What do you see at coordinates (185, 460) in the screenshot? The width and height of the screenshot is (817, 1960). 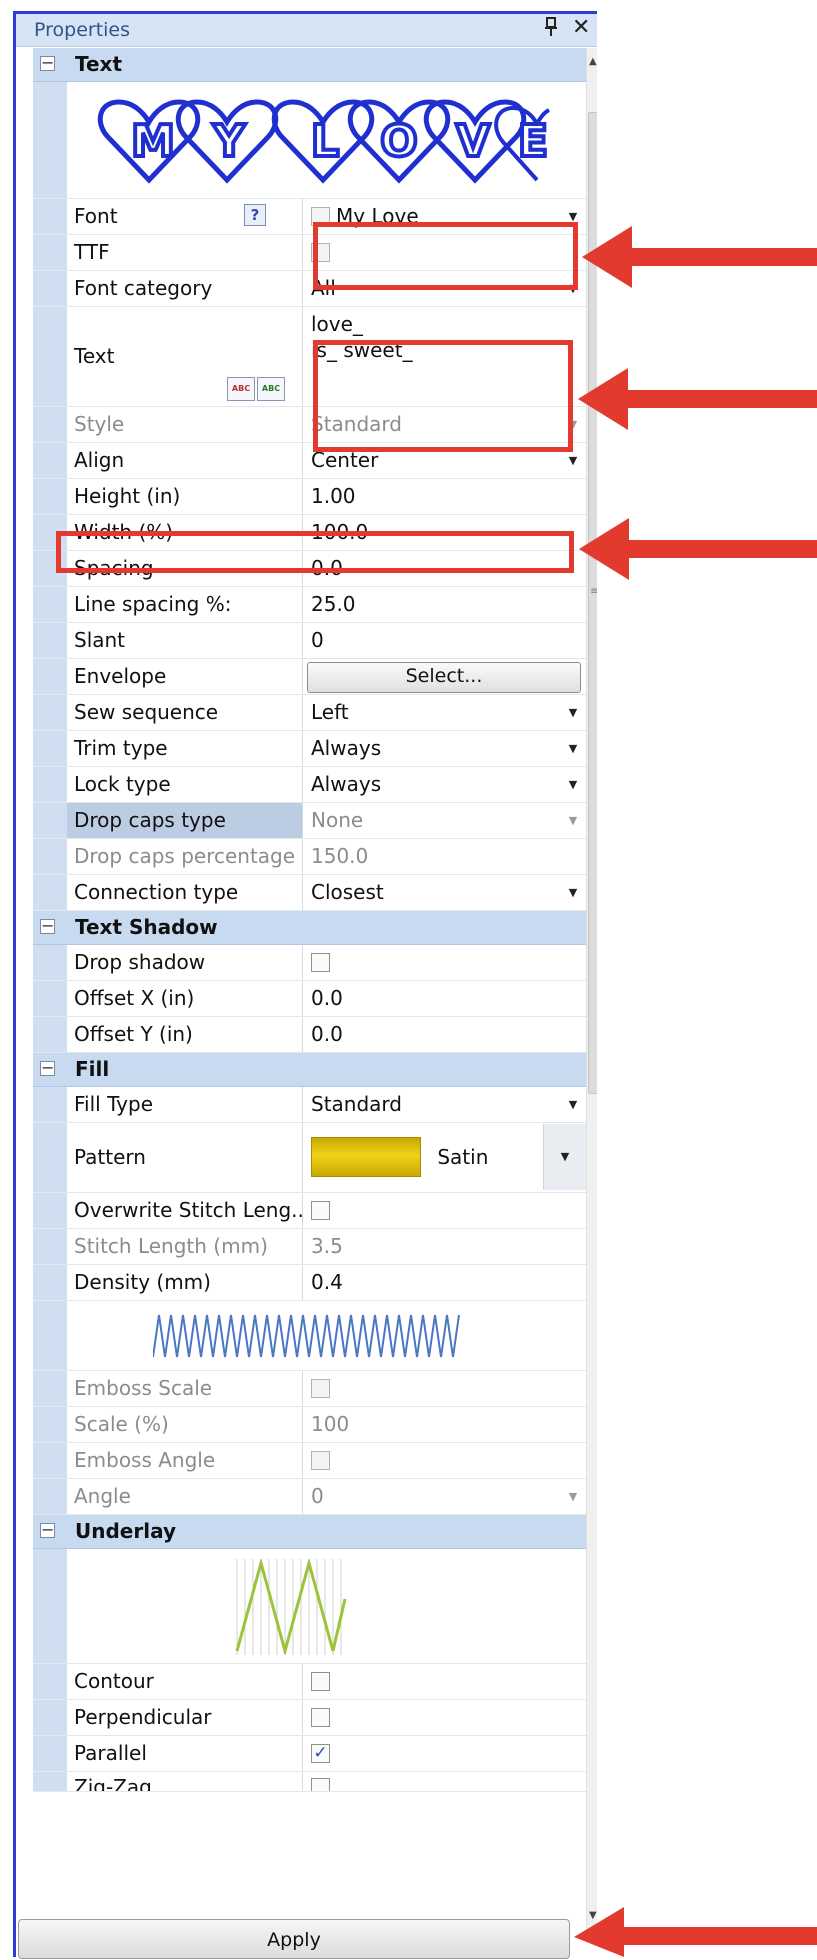 I see `align-label: Align` at bounding box center [185, 460].